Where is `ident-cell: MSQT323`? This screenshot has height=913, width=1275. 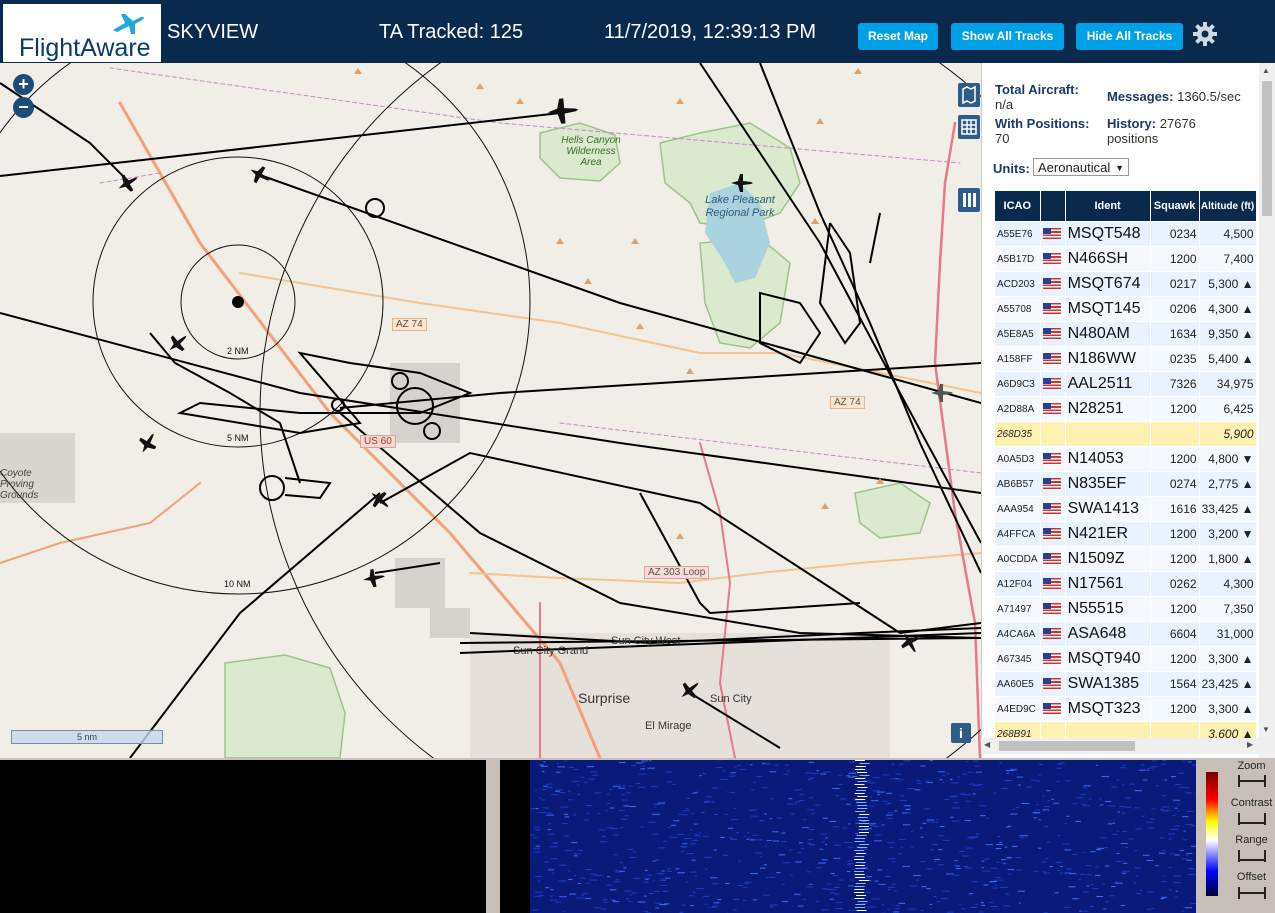
ident-cell: MSQT323 is located at coordinates (1107, 709).